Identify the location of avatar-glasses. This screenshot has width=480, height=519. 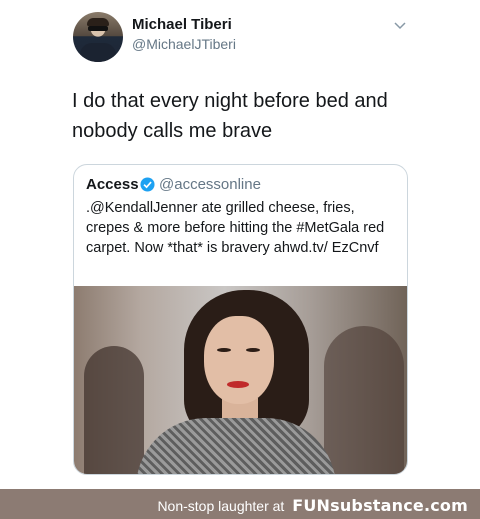
(98, 28).